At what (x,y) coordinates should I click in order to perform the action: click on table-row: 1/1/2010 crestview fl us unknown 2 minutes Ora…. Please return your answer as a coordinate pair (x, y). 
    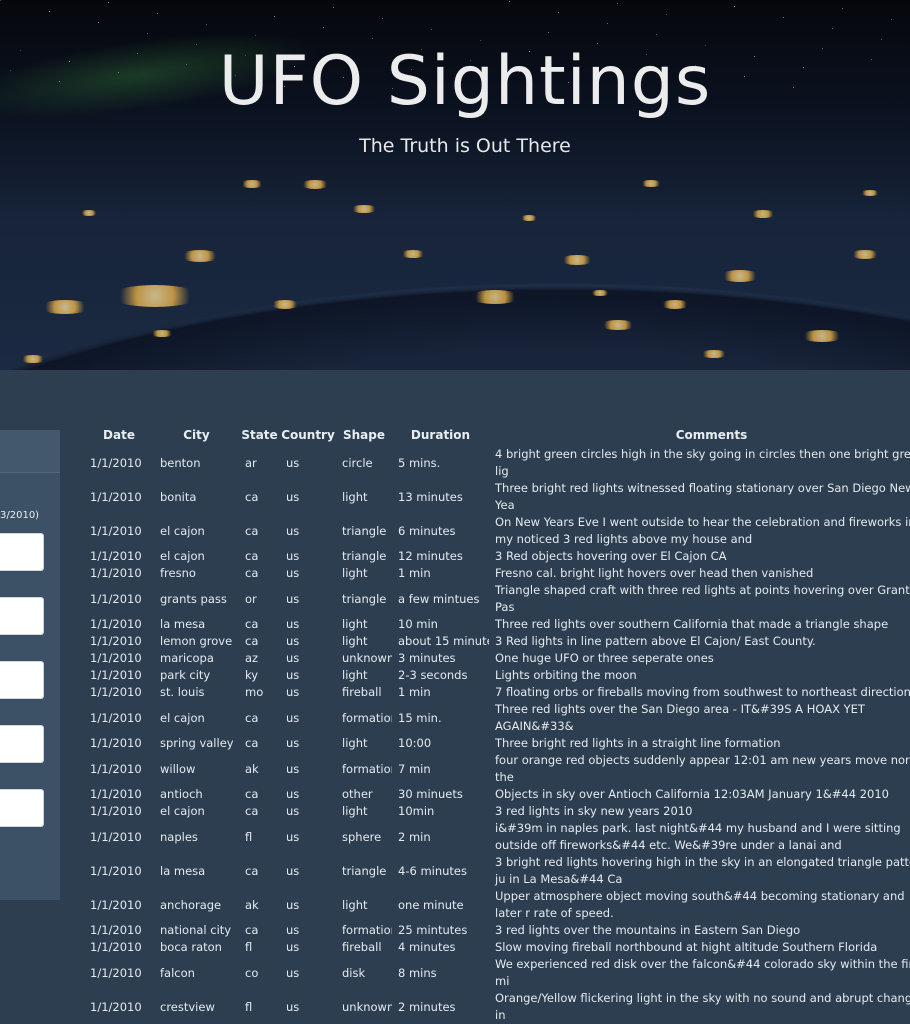
    Looking at the image, I should click on (497, 1007).